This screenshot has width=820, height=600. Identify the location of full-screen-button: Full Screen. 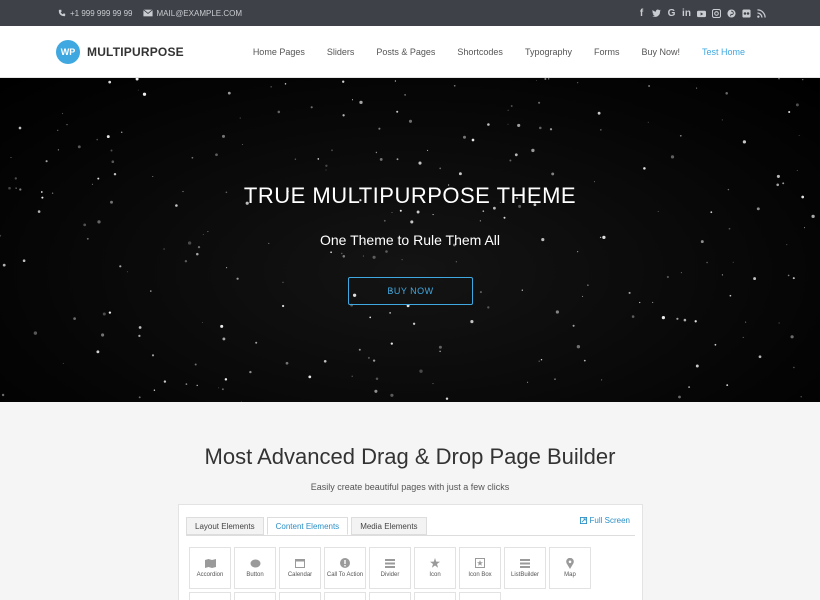
(604, 520).